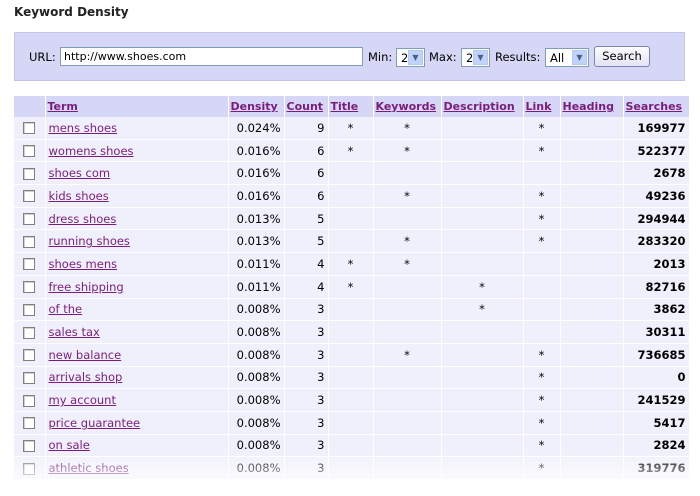 This screenshot has width=700, height=496. Describe the element at coordinates (71, 12) in the screenshot. I see `page-title: Keyword Density` at that location.